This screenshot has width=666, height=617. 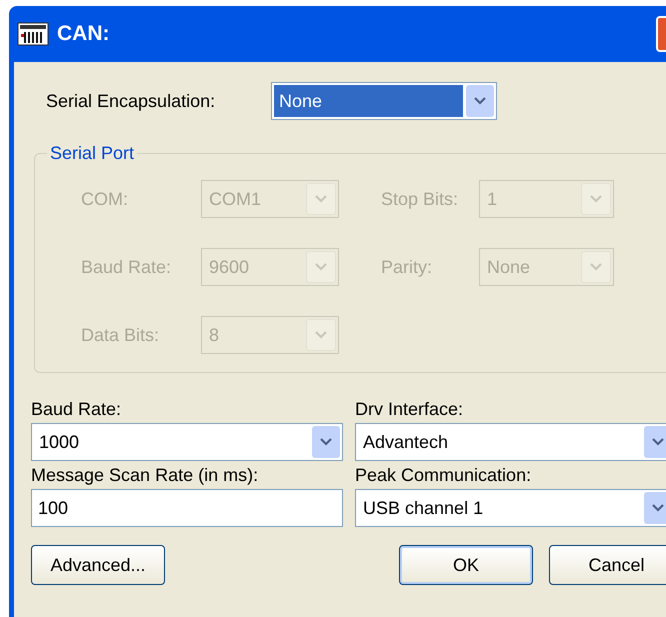 What do you see at coordinates (187, 442) in the screenshot?
I see `dropdown: 1000` at bounding box center [187, 442].